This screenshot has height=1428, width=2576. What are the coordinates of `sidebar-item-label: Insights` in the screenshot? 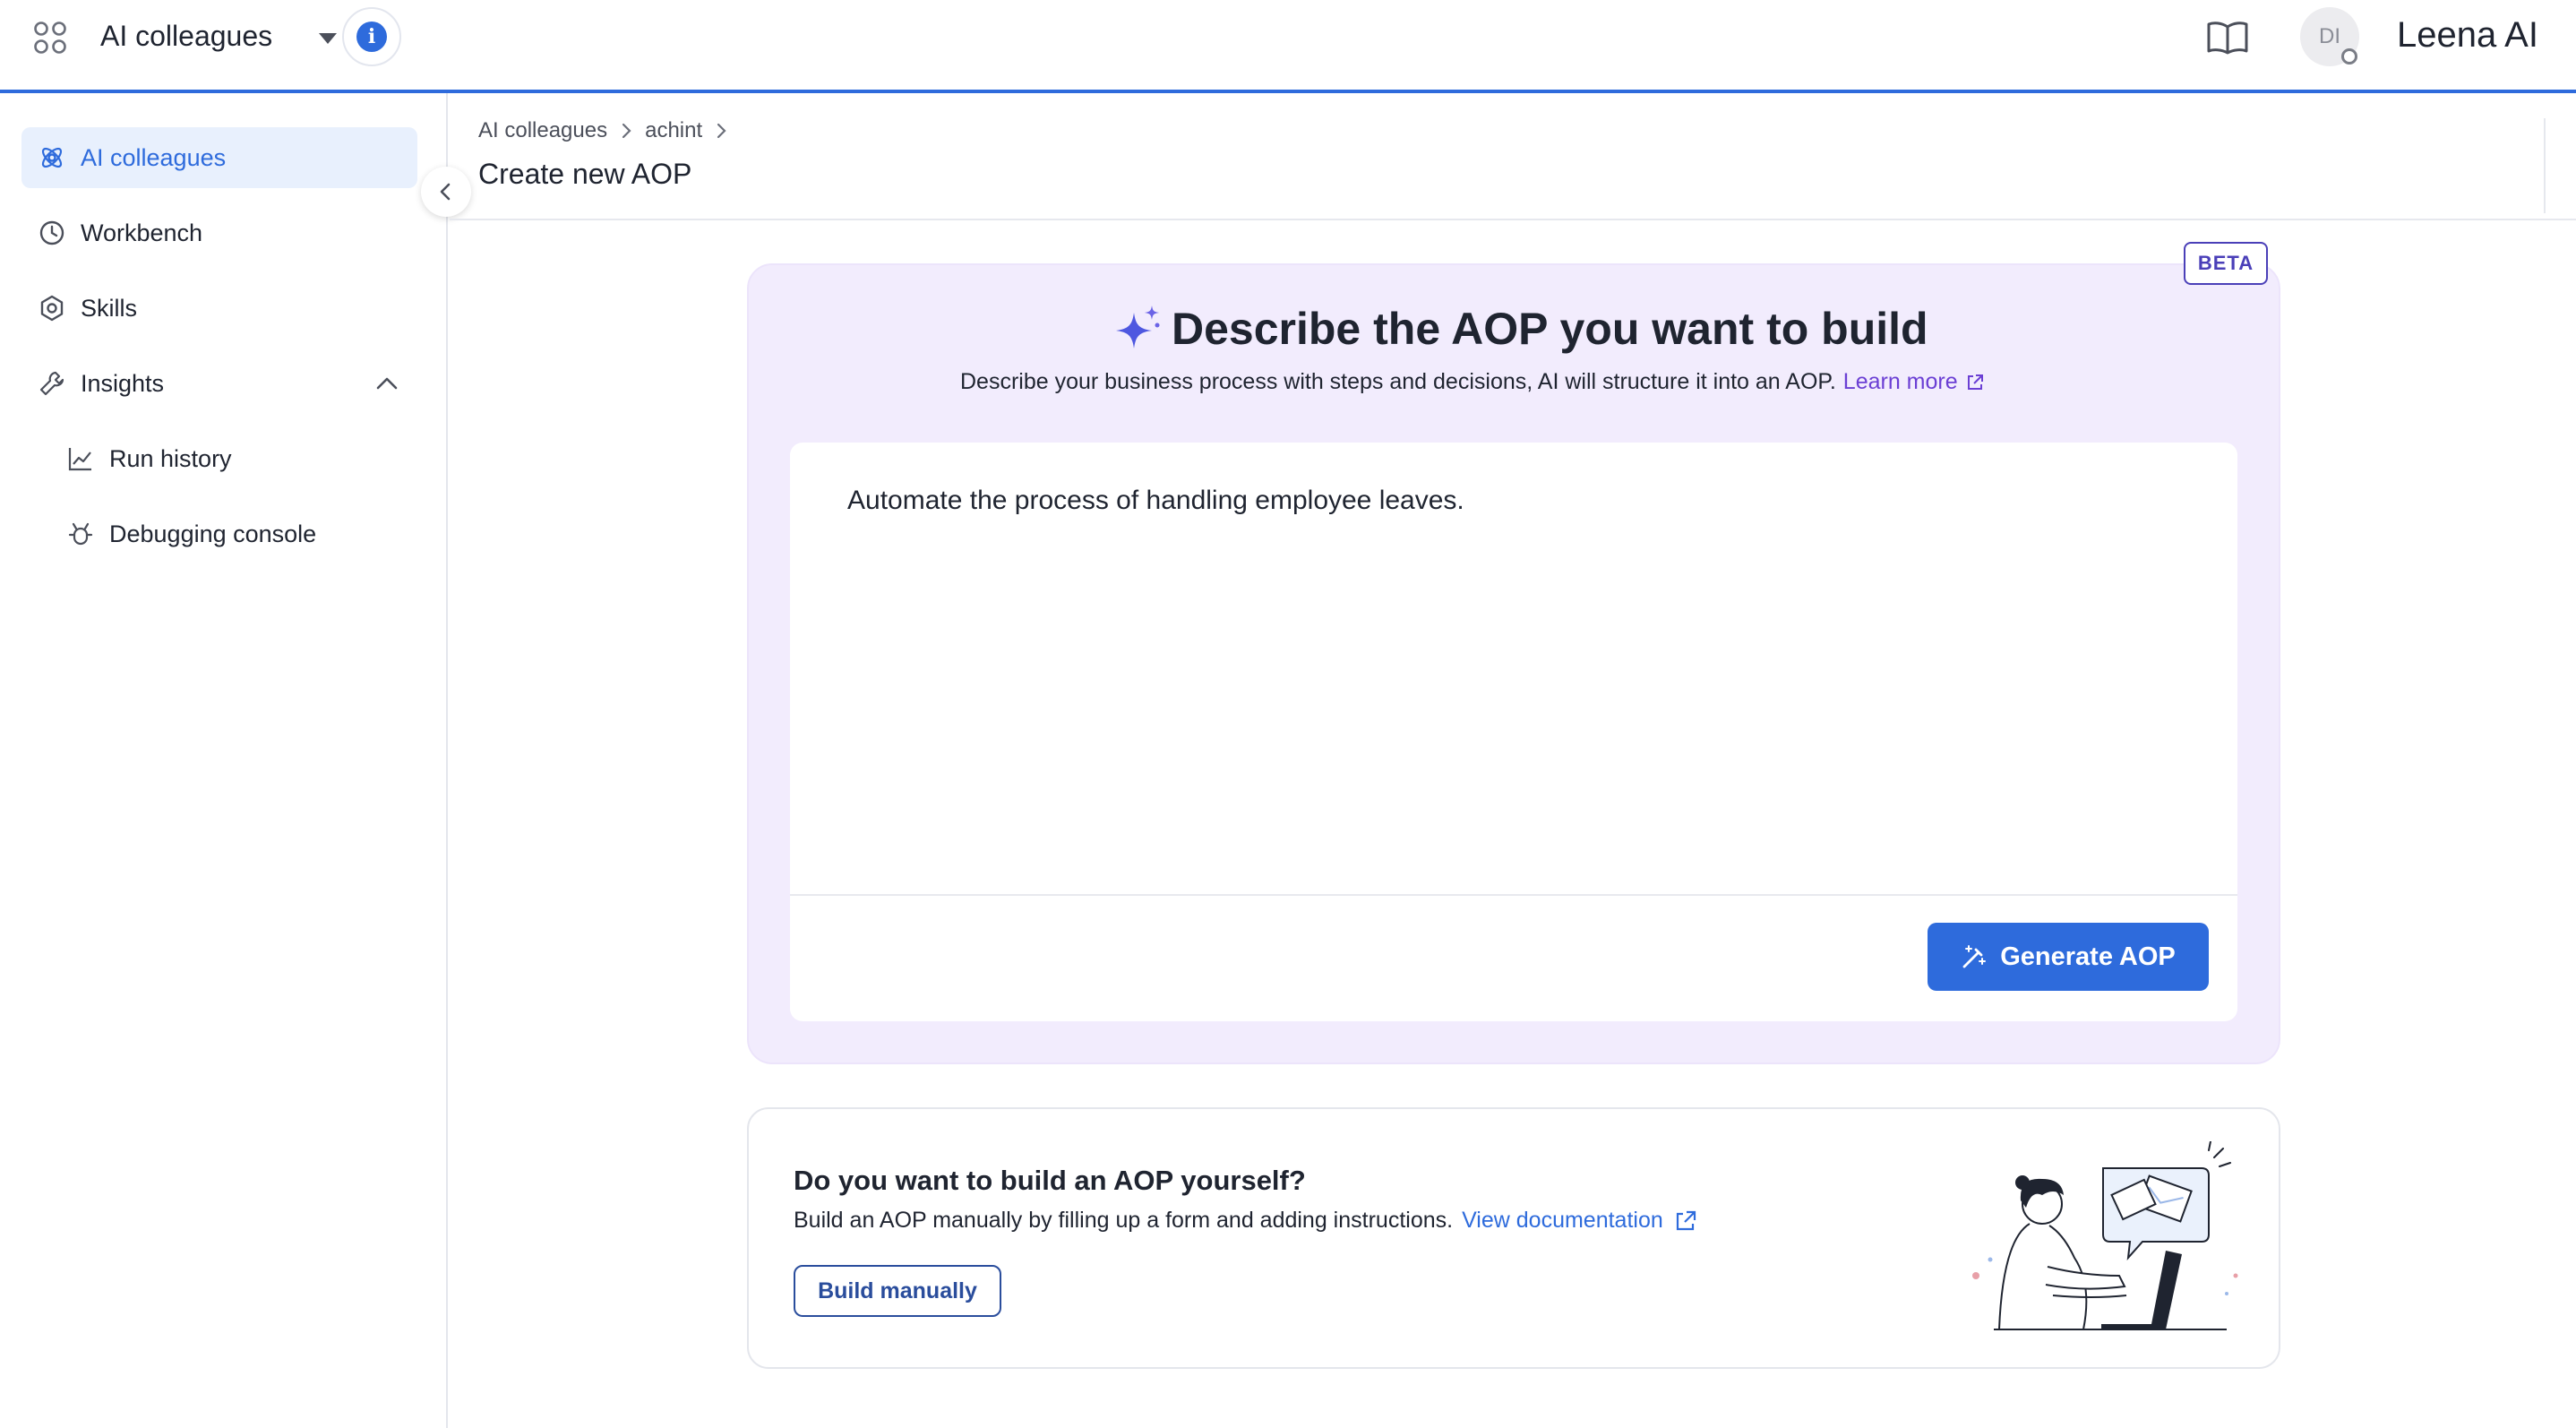 It's located at (123, 383).